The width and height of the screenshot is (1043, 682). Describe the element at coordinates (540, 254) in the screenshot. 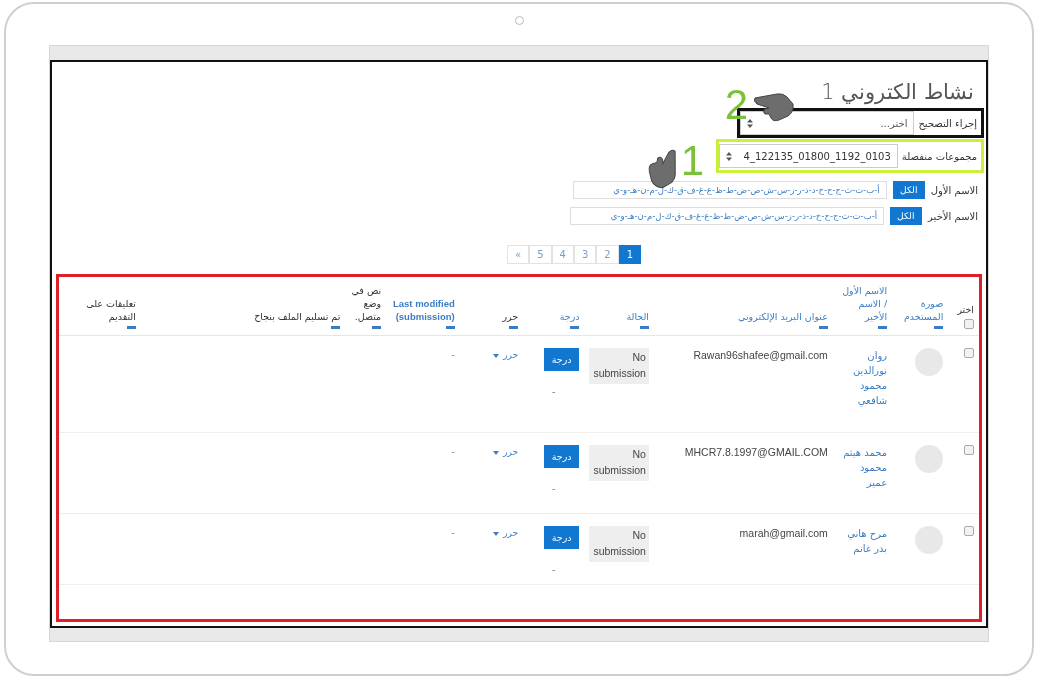

I see `page-link: 5` at that location.